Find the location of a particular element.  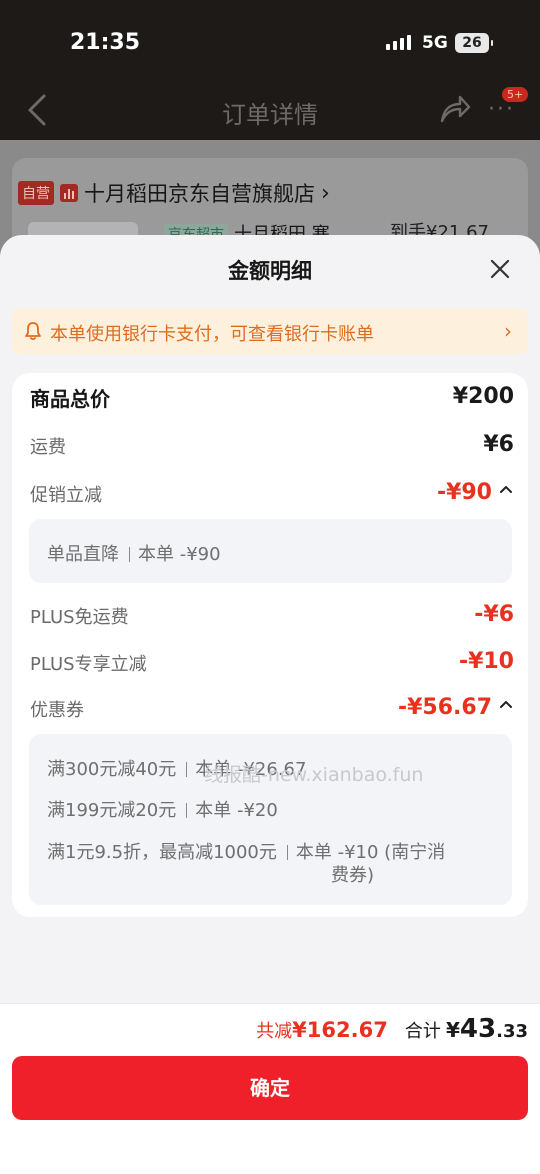

coupon-detail-name: 满1元9.5折，最高减1000元 is located at coordinates (162, 852).